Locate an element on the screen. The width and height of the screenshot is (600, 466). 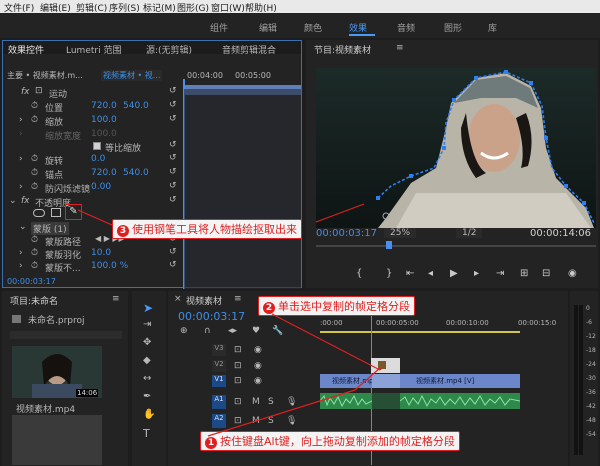
ruler-tick: 00:00:15:0 is located at coordinates (537, 323).